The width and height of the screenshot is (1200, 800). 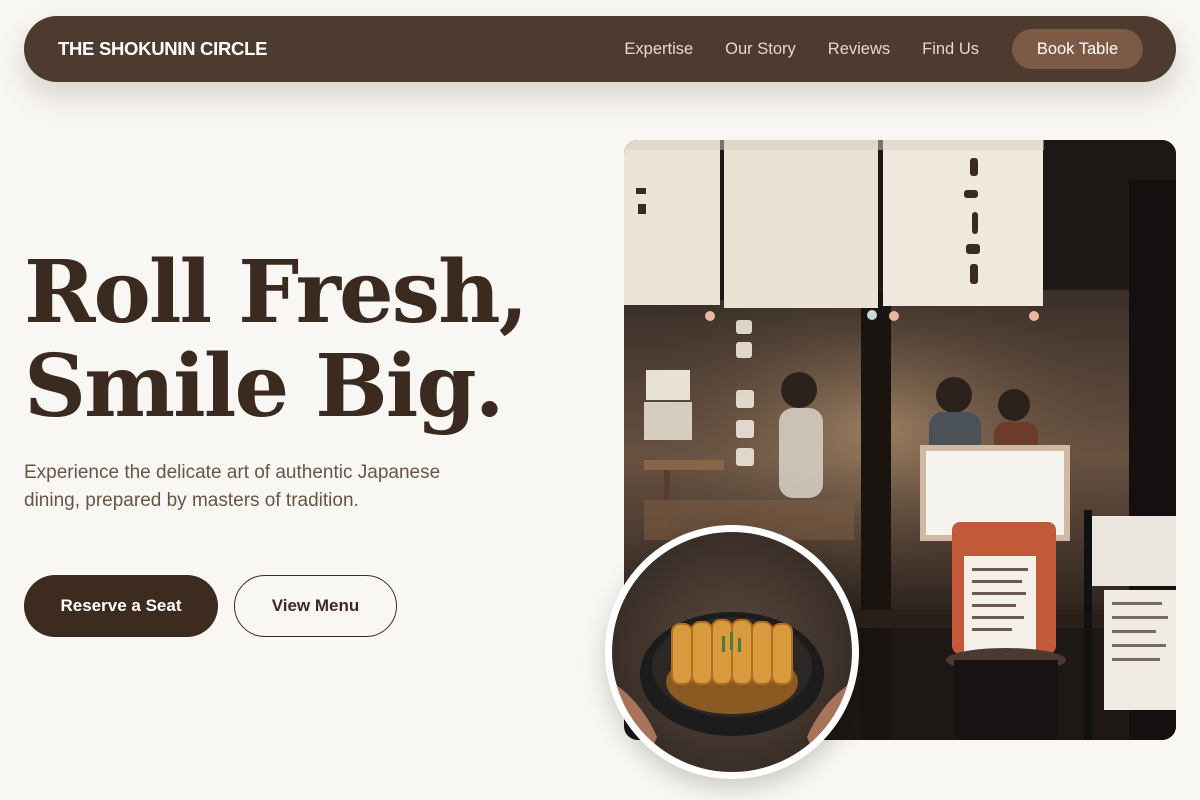 What do you see at coordinates (732, 652) in the screenshot?
I see `dish-photo` at bounding box center [732, 652].